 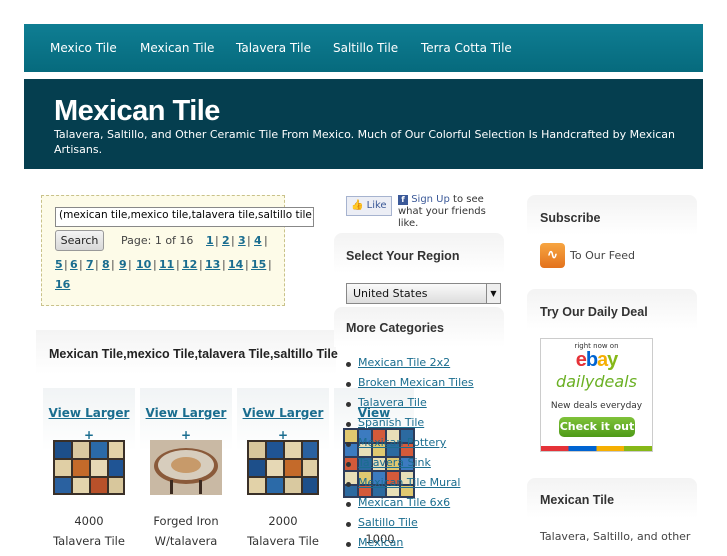 What do you see at coordinates (410, 406) in the screenshot?
I see `category-link: Talavera Tile` at bounding box center [410, 406].